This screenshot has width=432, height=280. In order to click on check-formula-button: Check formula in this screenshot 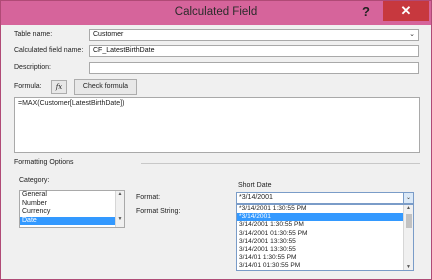, I will do `click(105, 87)`.